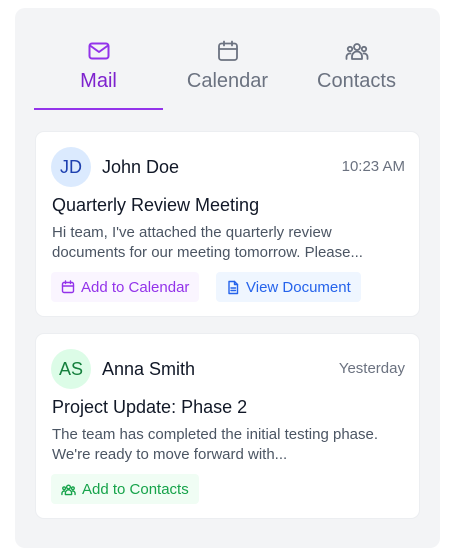 The width and height of the screenshot is (449, 548). I want to click on message-time: 10:23 AM, so click(373, 166).